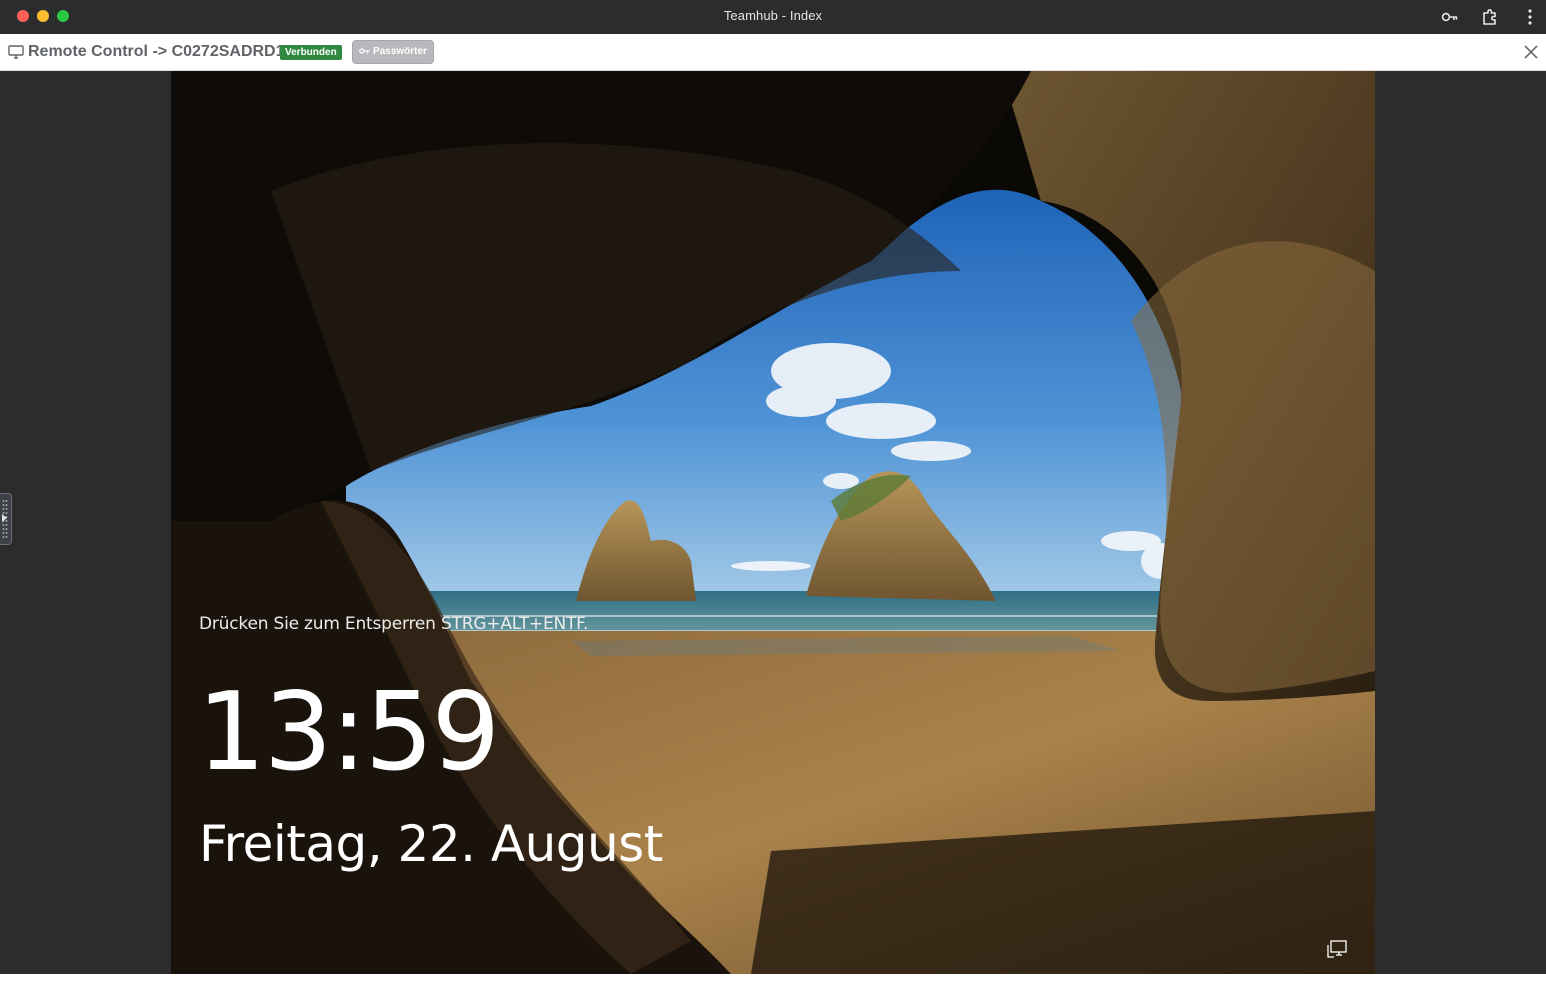 Image resolution: width=1546 pixels, height=996 pixels. Describe the element at coordinates (16, 52) in the screenshot. I see `monitor-icon` at that location.